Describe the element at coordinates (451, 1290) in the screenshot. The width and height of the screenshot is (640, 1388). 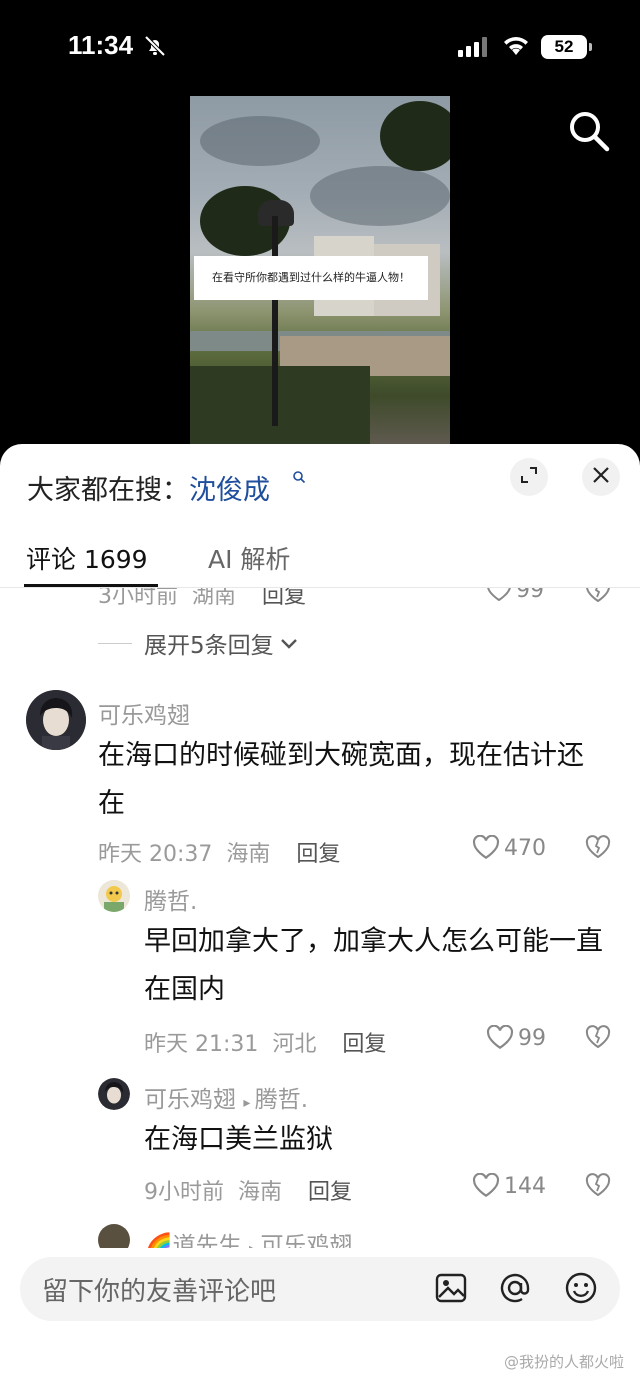
I see `image-icon` at that location.